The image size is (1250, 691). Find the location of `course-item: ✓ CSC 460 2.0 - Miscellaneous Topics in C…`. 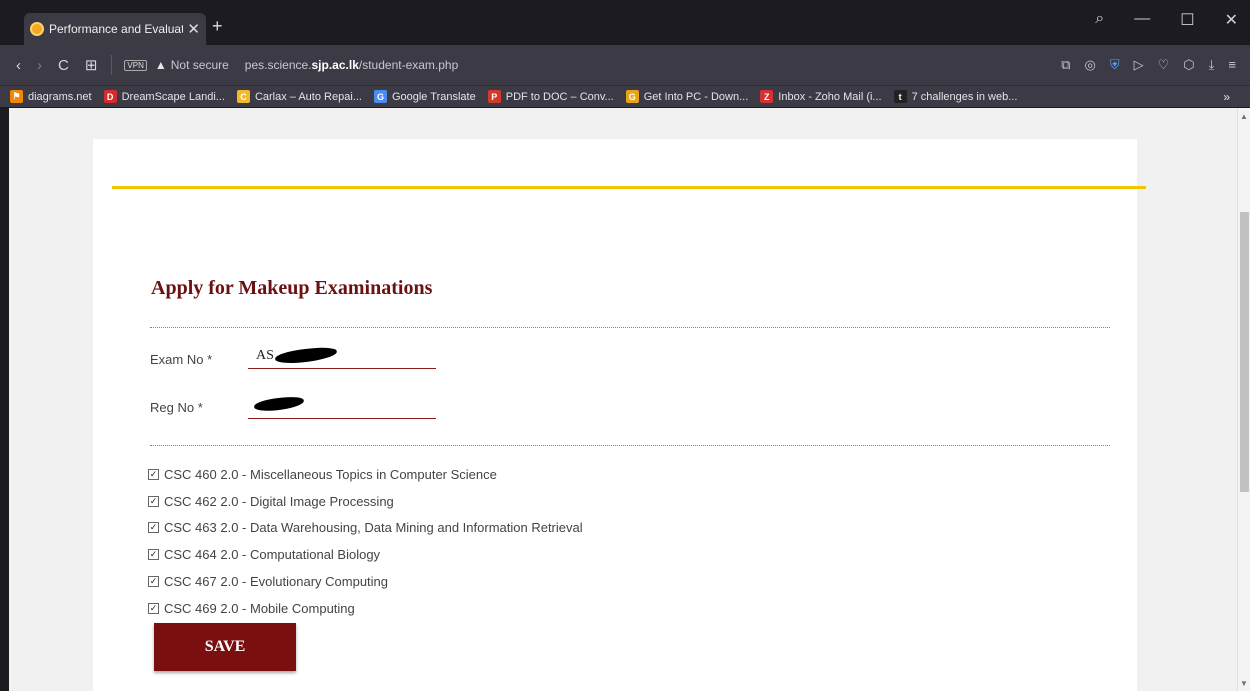

course-item: ✓ CSC 460 2.0 - Miscellaneous Topics in C… is located at coordinates (365, 474).